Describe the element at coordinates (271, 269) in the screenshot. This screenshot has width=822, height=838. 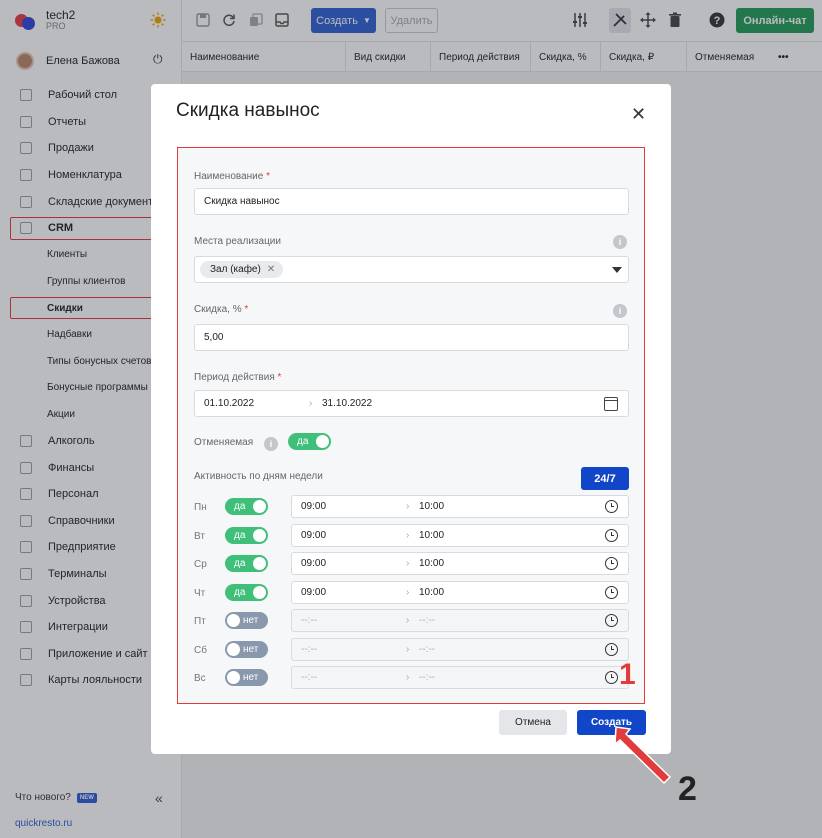
I see `remove-tag-icon: ✕` at that location.